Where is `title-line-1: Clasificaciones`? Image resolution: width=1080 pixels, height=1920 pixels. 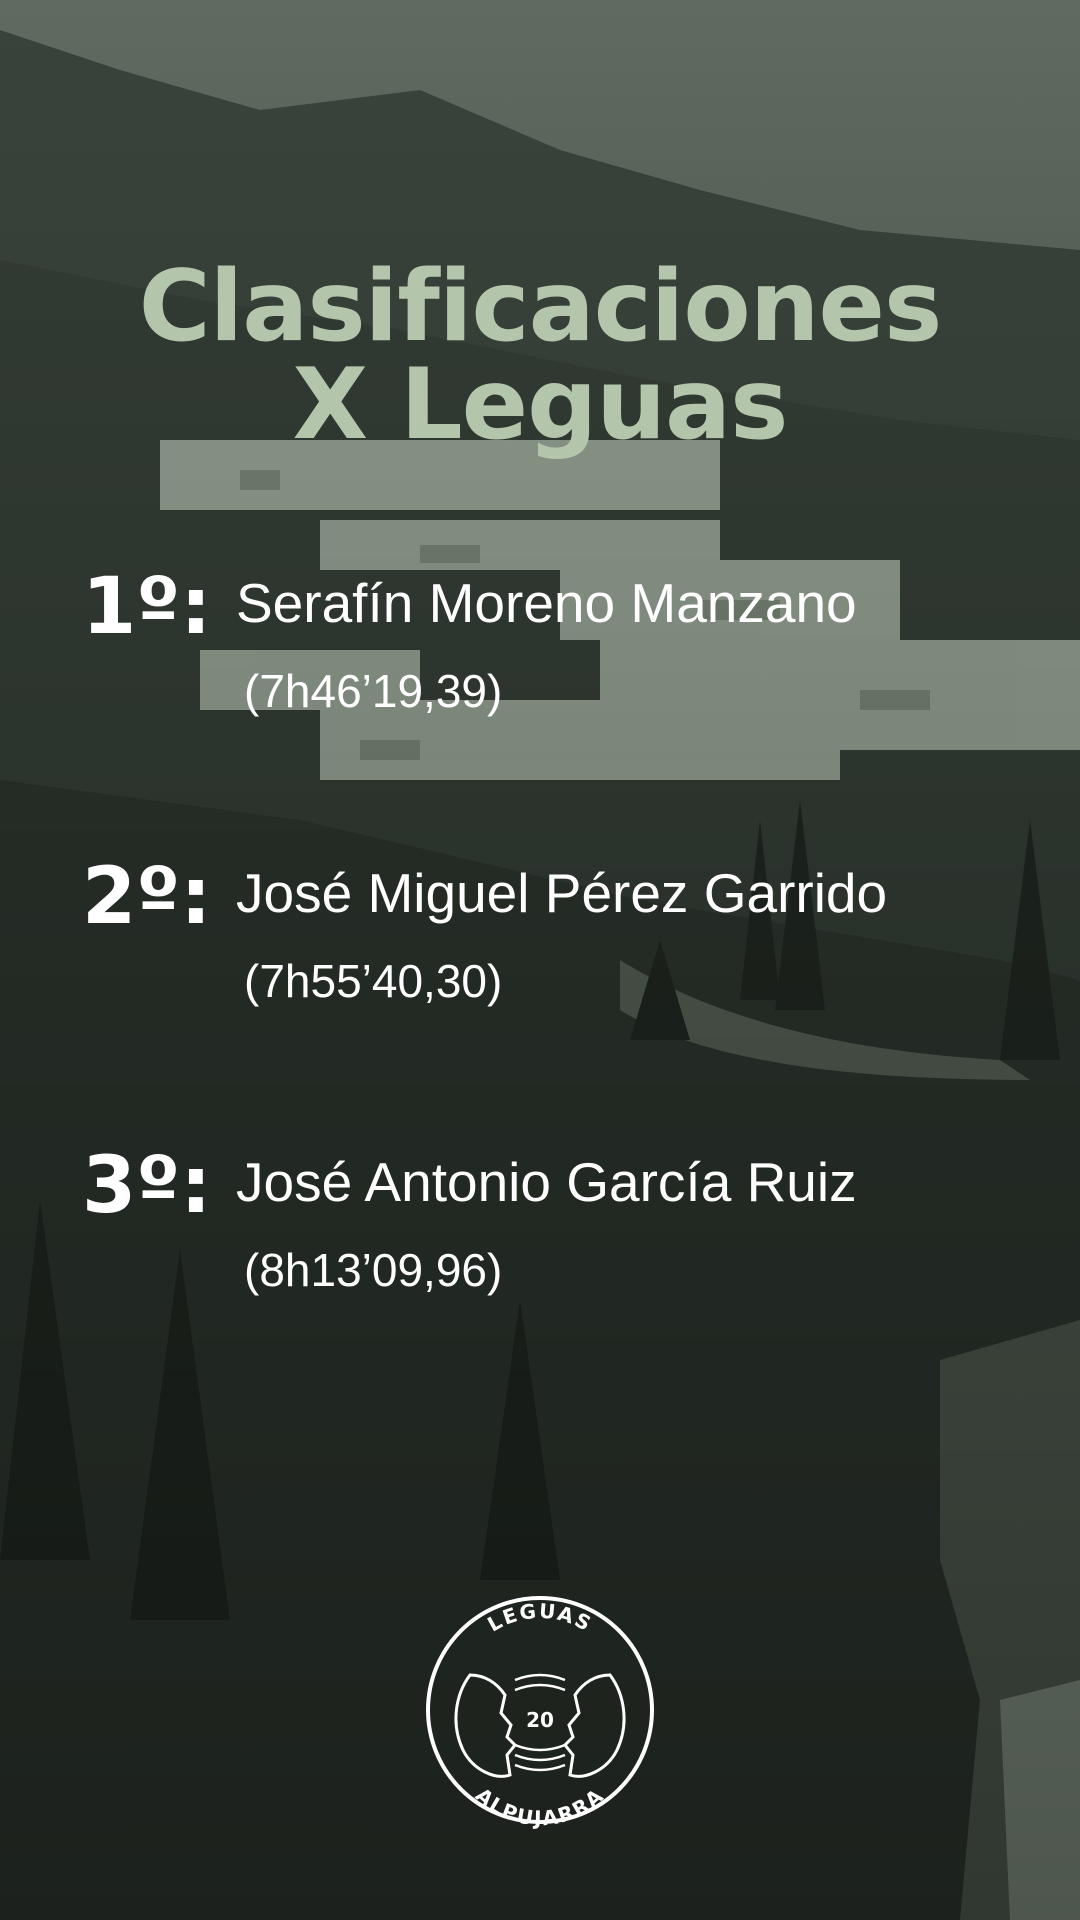
title-line-1: Clasificaciones is located at coordinates (540, 307).